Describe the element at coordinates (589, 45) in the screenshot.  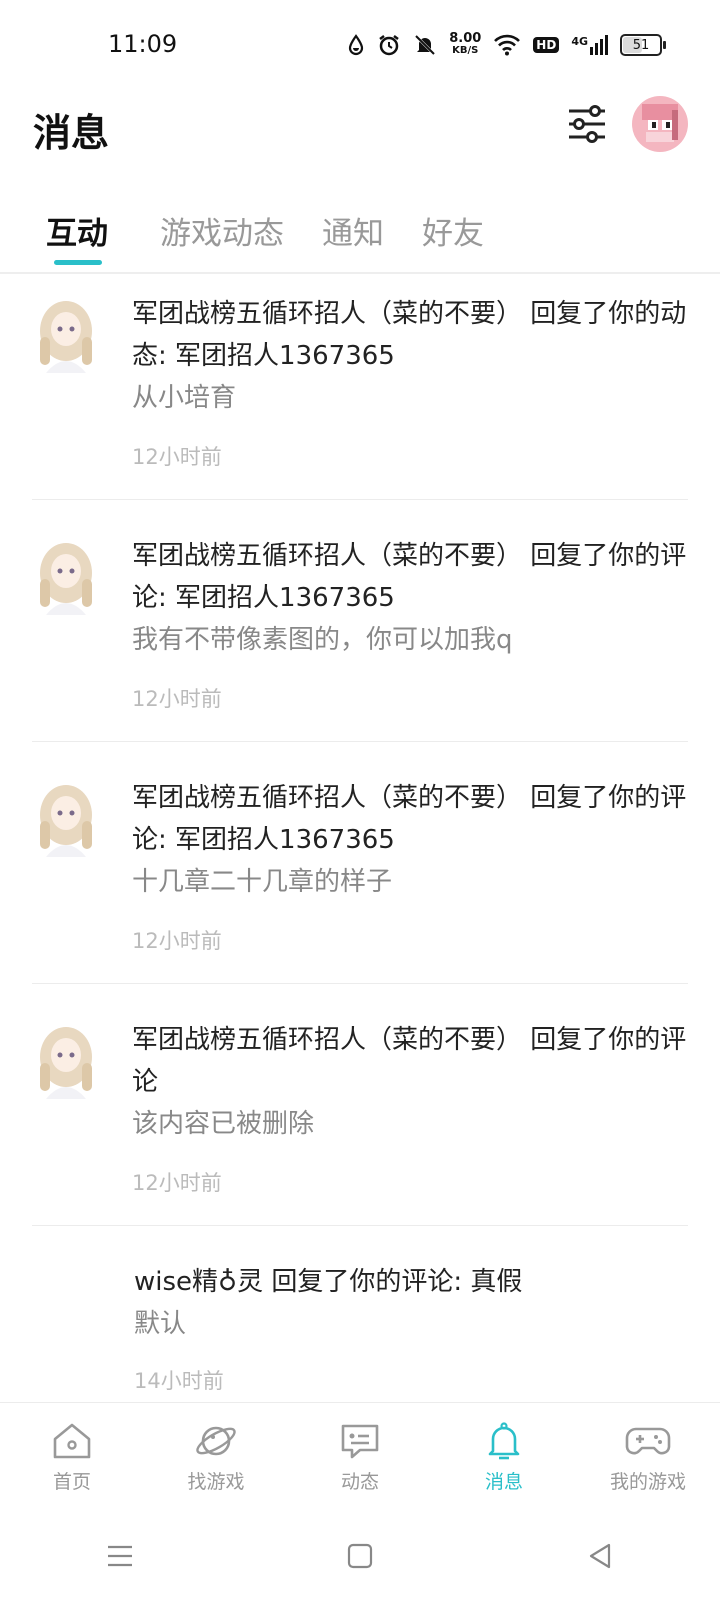
I see `signal-icon: 4G` at that location.